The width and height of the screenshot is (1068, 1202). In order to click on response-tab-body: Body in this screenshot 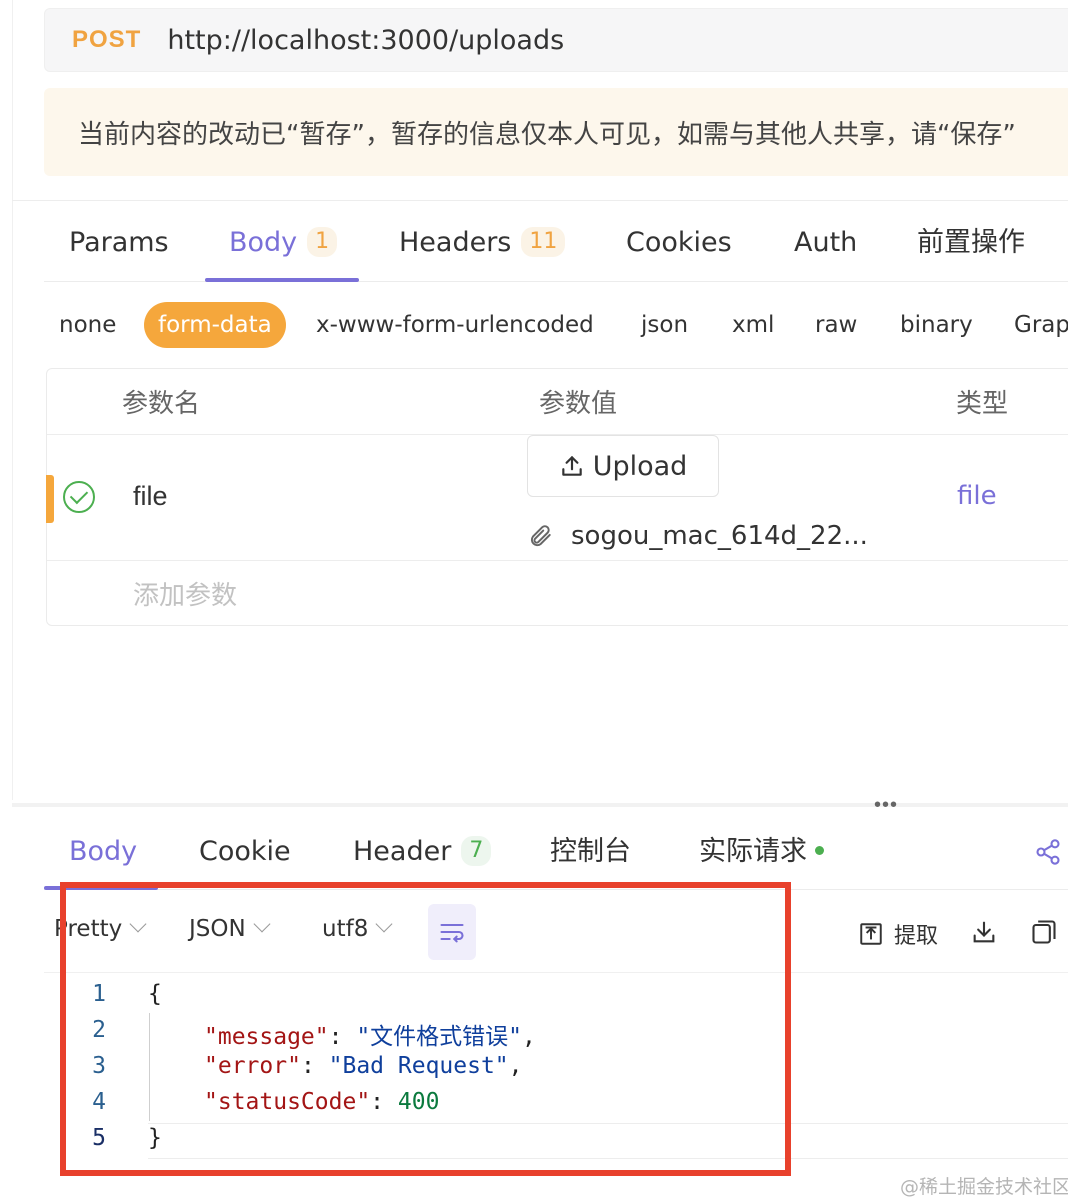, I will do `click(103, 854)`.